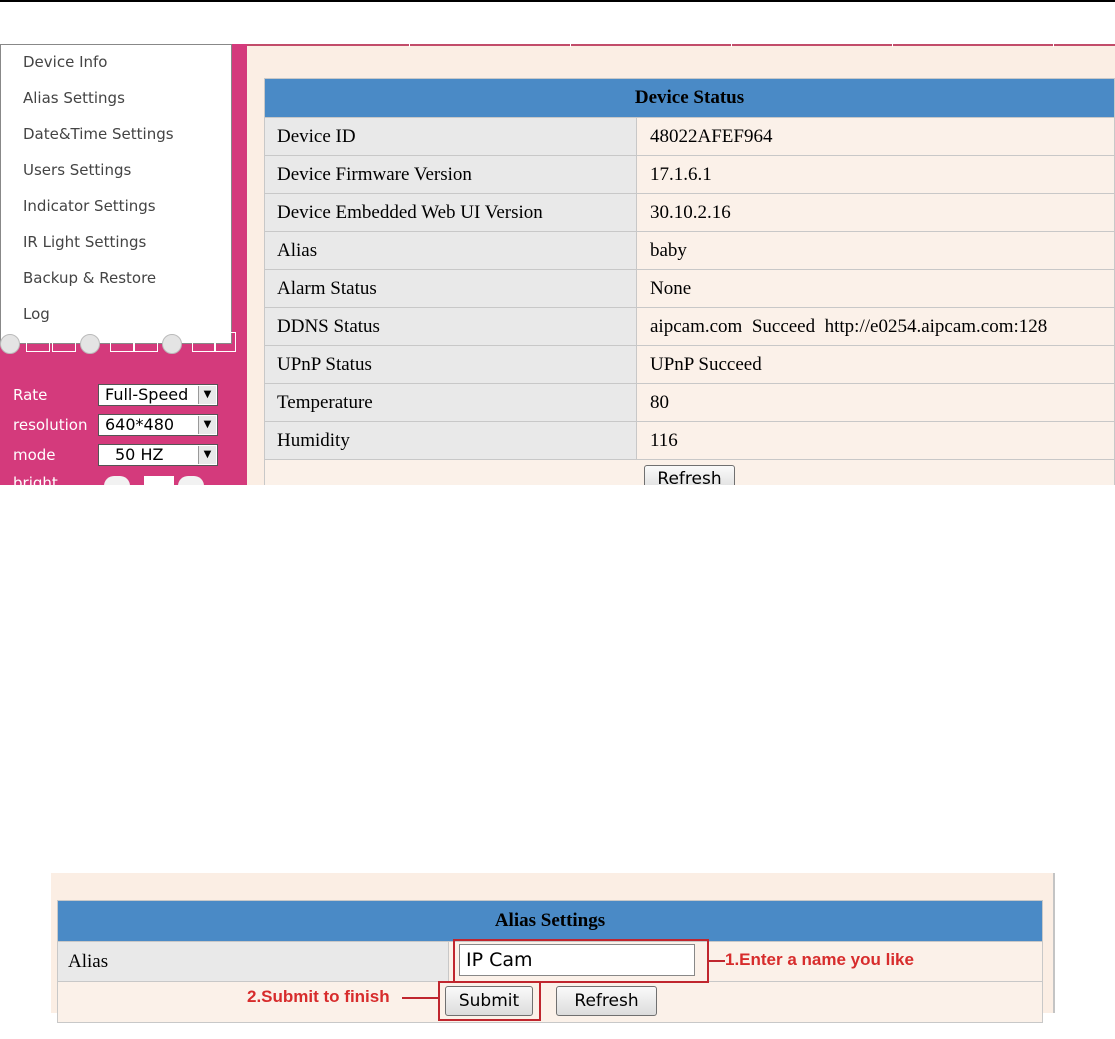 The width and height of the screenshot is (1115, 1039). What do you see at coordinates (139, 454) in the screenshot?
I see `mode-value: 50 HZ` at bounding box center [139, 454].